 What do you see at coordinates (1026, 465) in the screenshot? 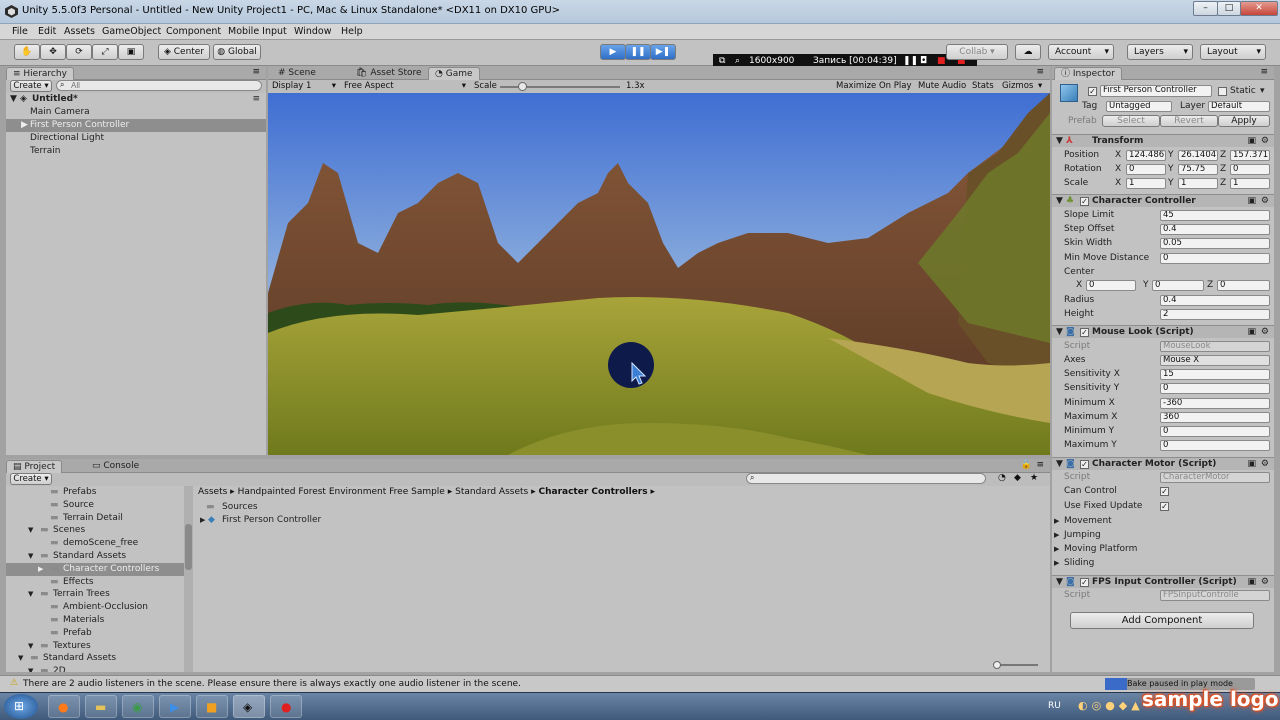
I see `lock-icon: 🔒` at bounding box center [1026, 465].